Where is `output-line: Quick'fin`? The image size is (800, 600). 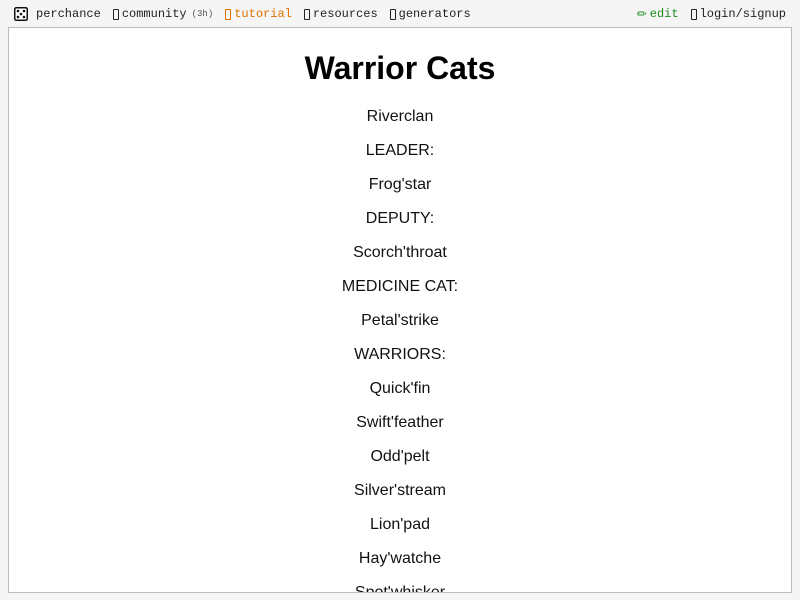
output-line: Quick'fin is located at coordinates (400, 388).